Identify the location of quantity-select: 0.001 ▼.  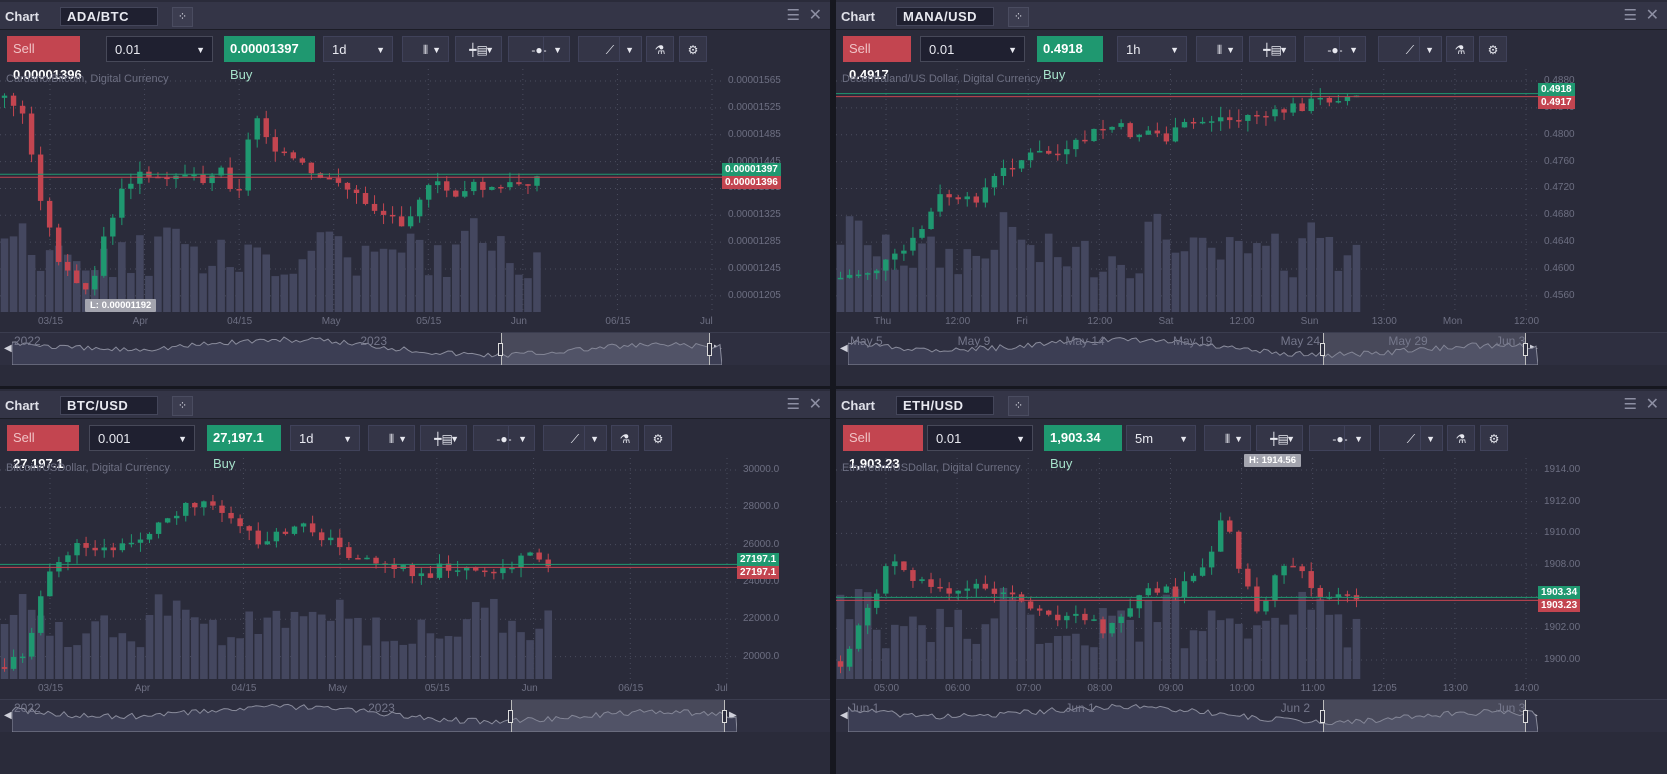
(142, 438).